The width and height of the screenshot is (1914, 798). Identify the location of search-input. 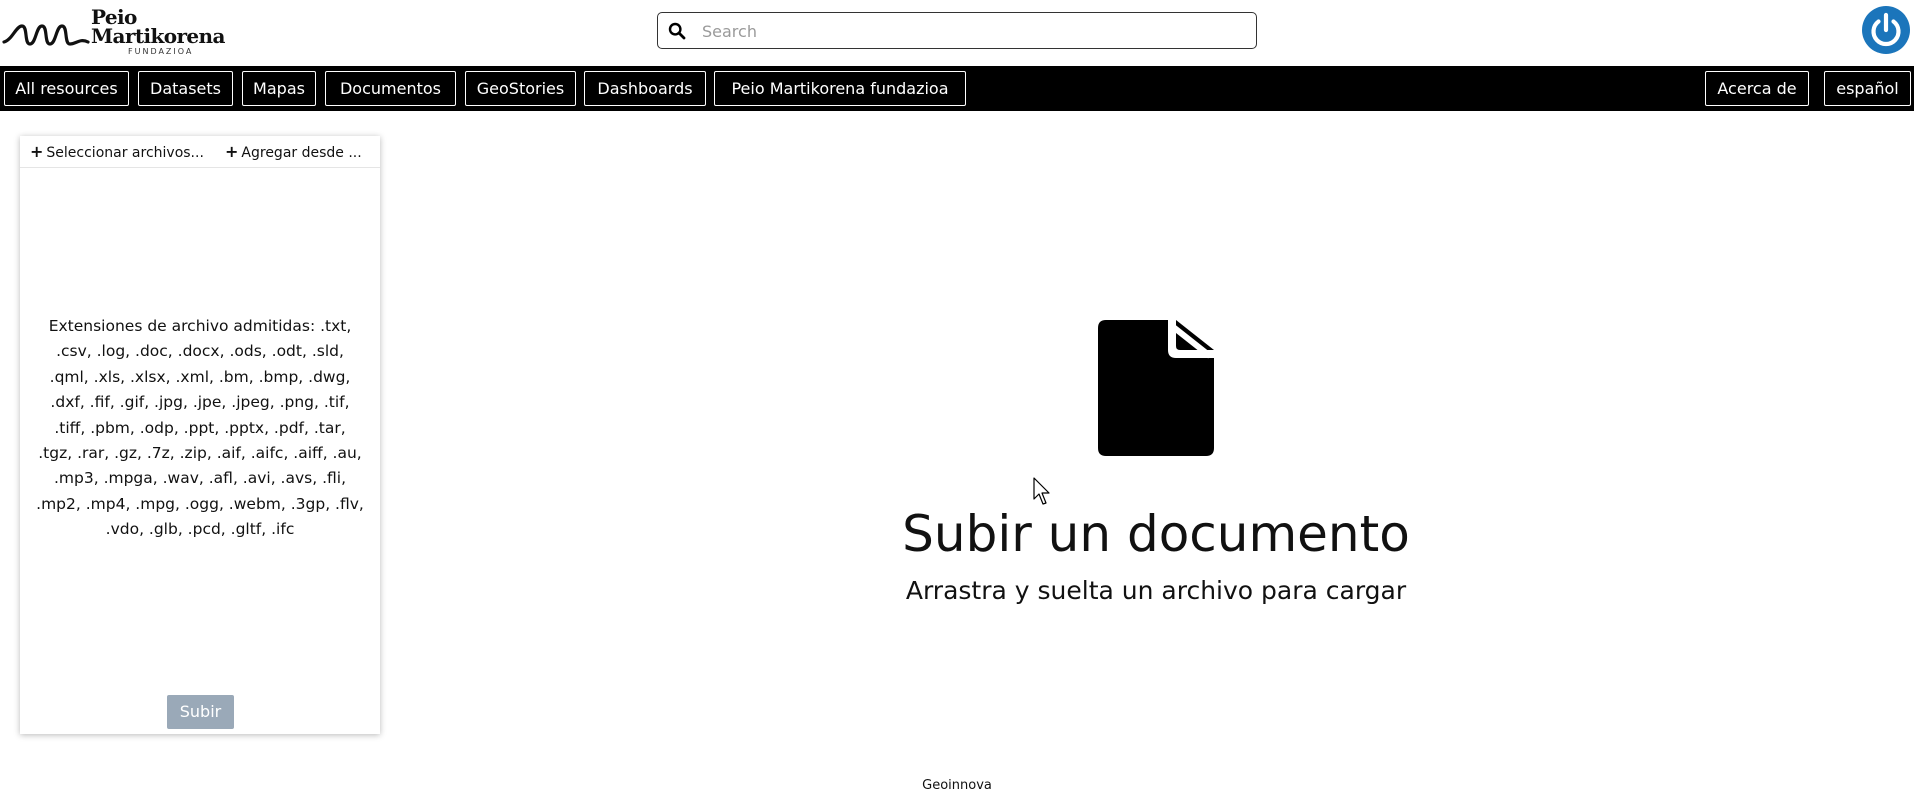
(972, 31).